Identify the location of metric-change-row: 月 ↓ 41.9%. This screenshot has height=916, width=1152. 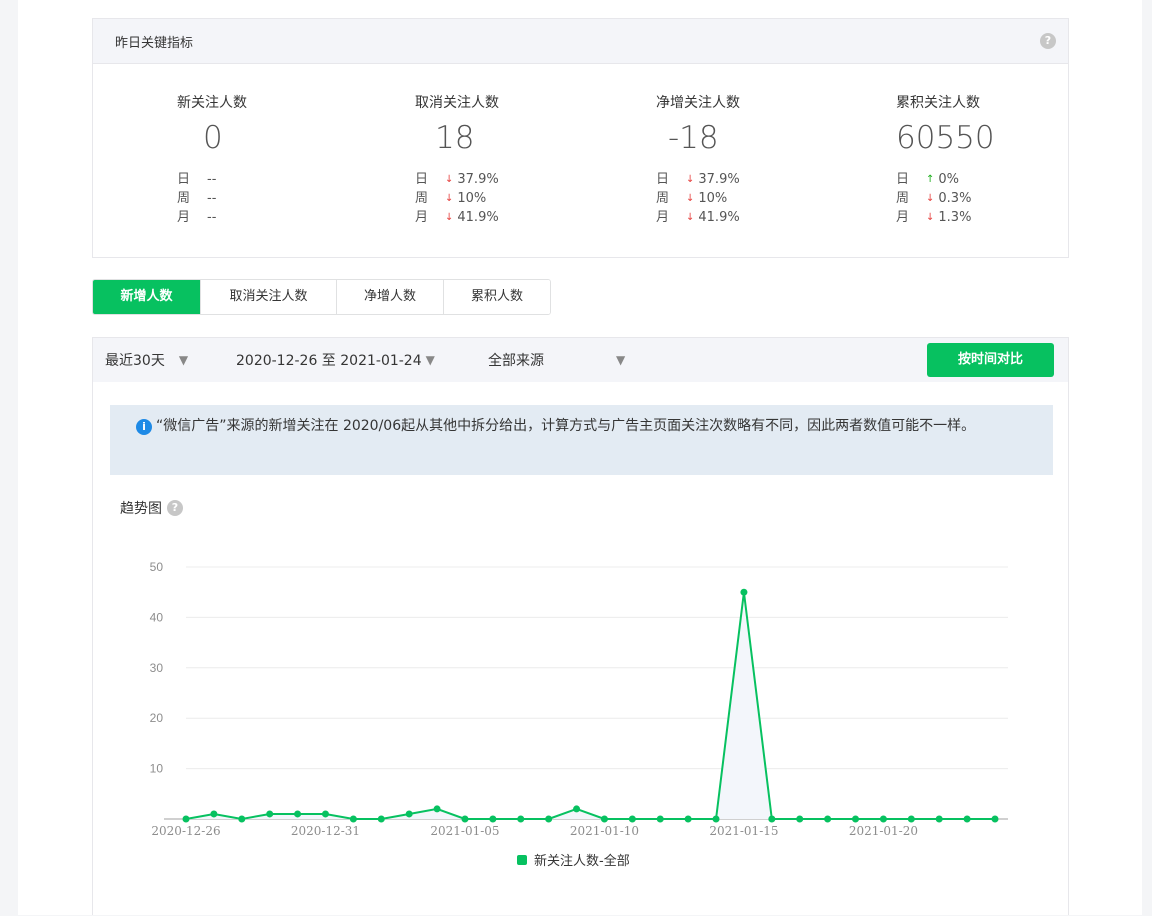
(457, 217).